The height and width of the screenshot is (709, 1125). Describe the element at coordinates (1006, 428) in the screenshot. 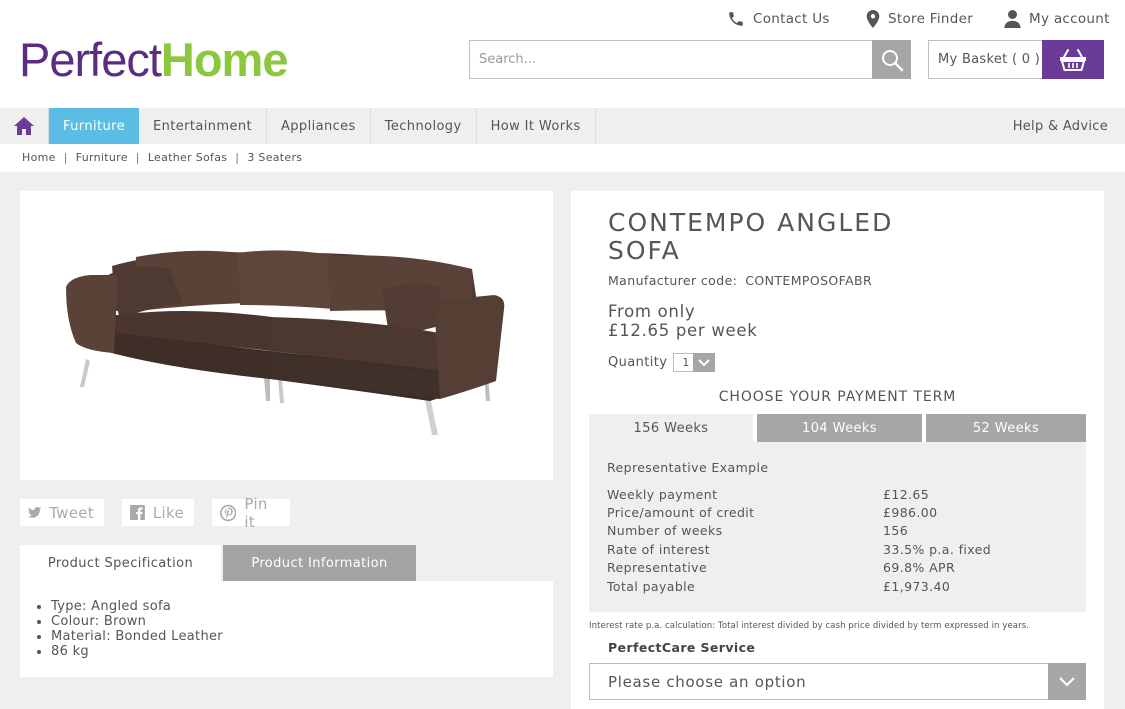

I see `tab-term-52-weeks: 52 Weeks` at that location.